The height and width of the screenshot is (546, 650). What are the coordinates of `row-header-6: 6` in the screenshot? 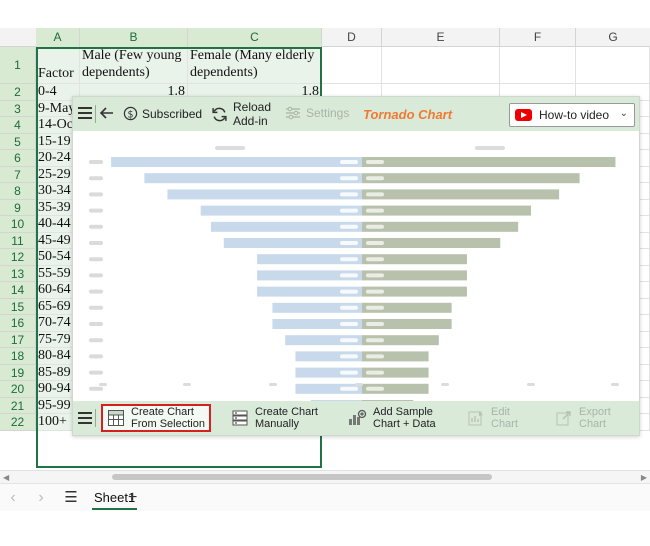 It's located at (18, 158).